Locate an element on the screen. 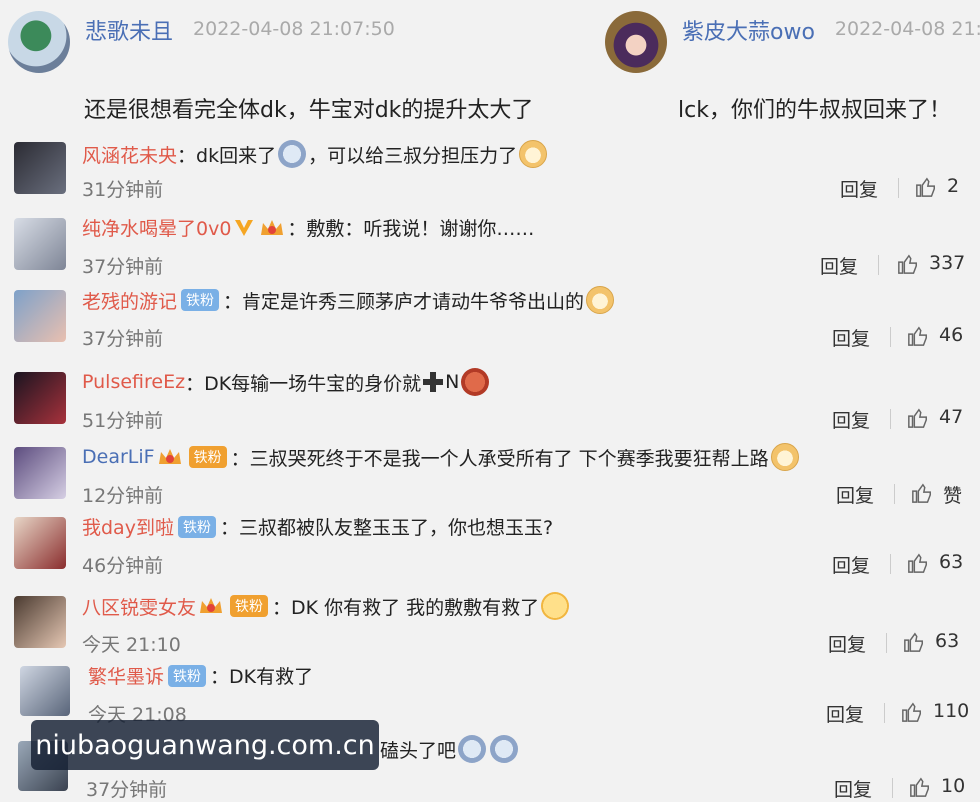 The image size is (980, 802). comment-item: PulsefireEz ：DK每输一场牛宝的身价就 N 51分钟前 回复 47 is located at coordinates (490, 400).